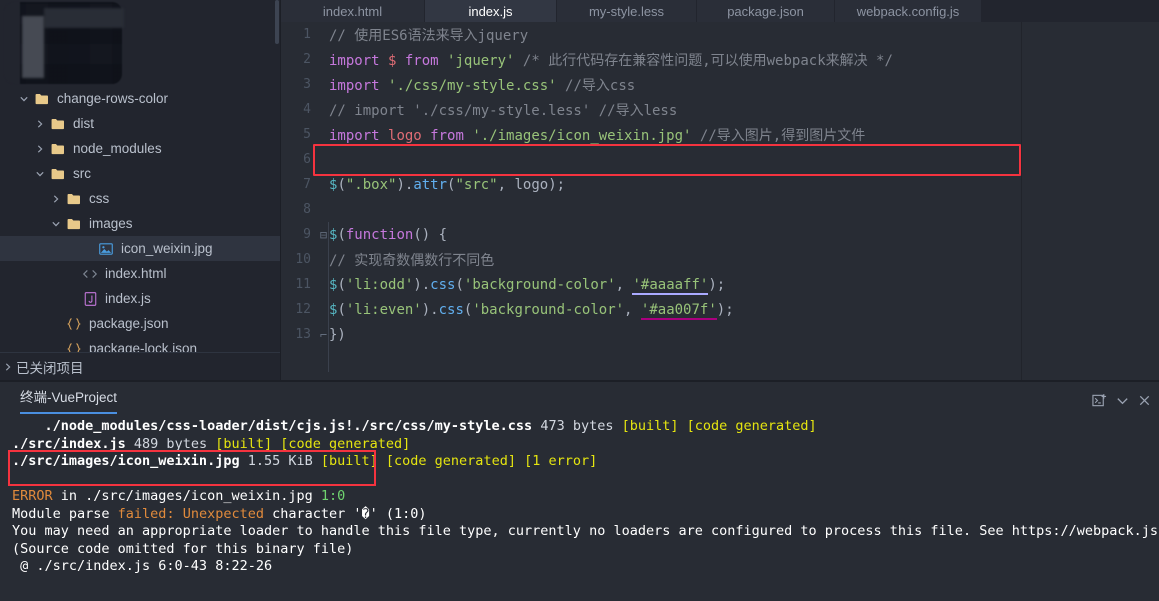  What do you see at coordinates (140, 98) in the screenshot?
I see `tree-item-change-rows-color: change-rows-color` at bounding box center [140, 98].